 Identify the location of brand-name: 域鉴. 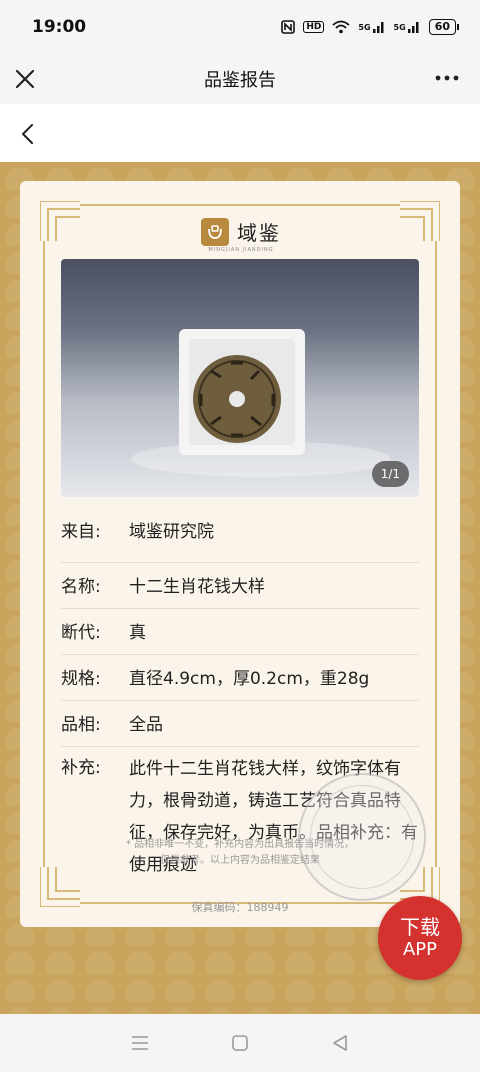
(259, 233).